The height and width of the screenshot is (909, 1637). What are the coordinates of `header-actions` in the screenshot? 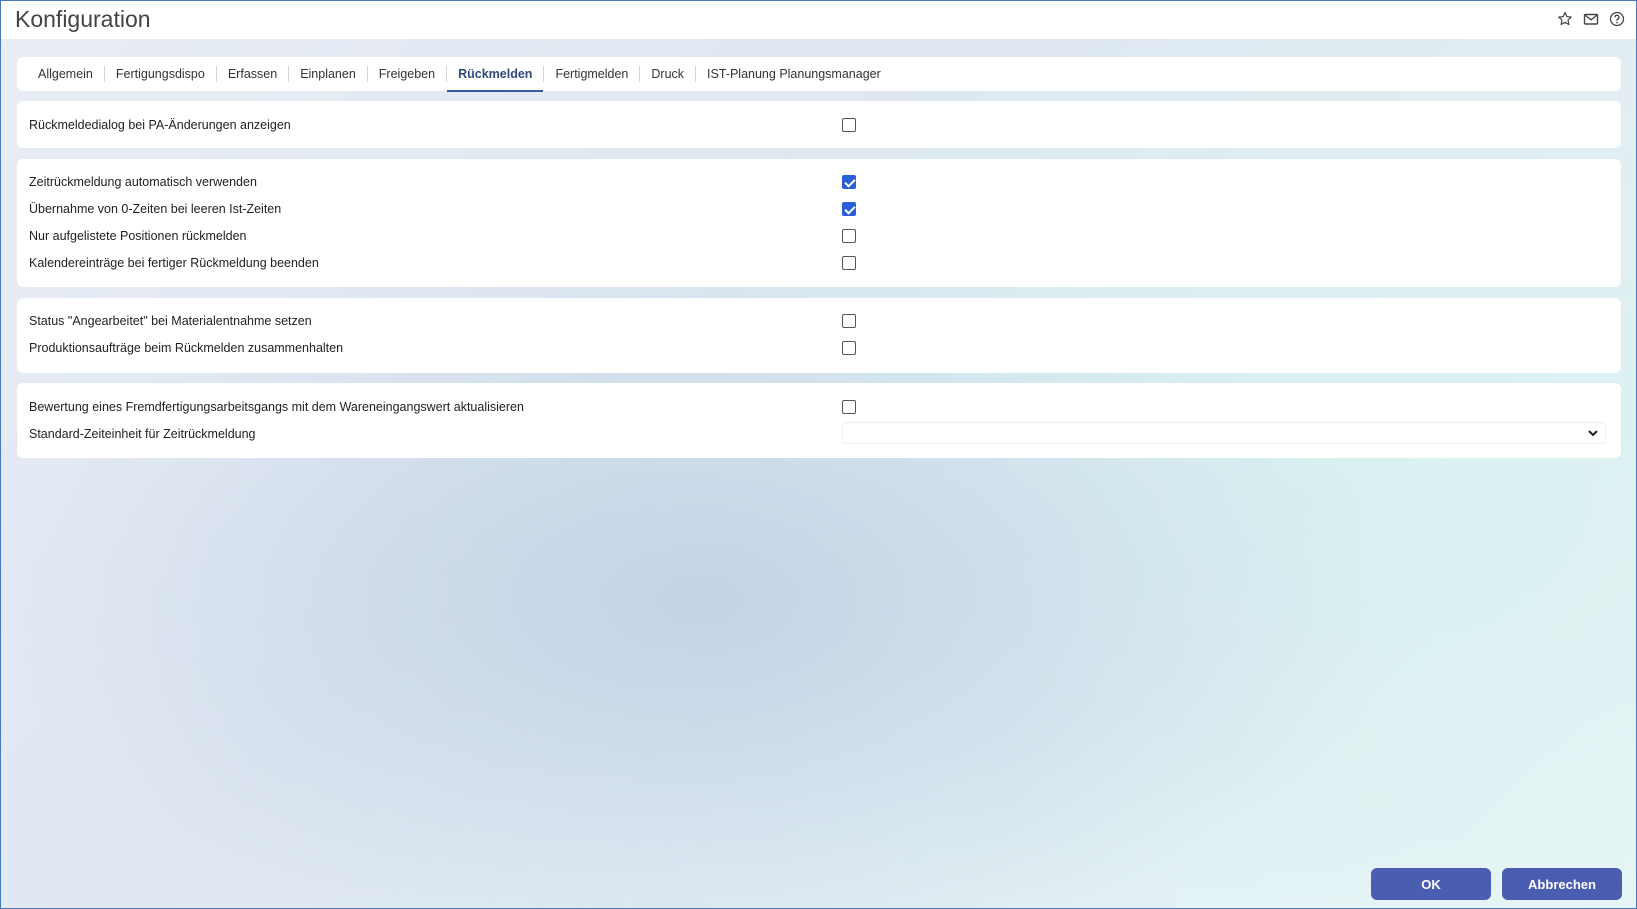 It's located at (1591, 19).